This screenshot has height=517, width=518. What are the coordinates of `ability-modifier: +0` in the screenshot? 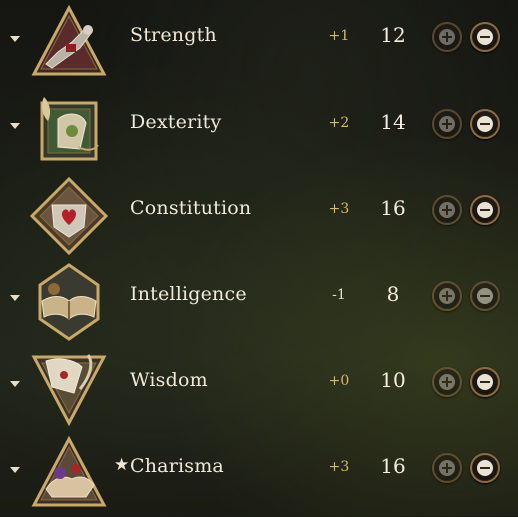 It's located at (339, 381).